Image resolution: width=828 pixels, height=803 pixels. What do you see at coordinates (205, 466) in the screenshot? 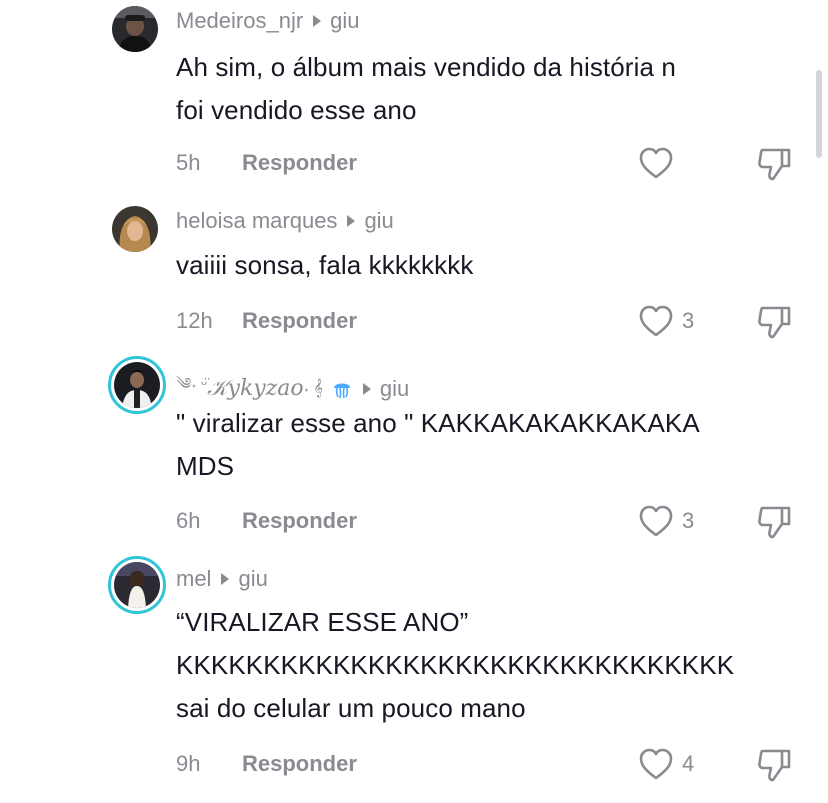
I see `comment-line: MDS` at bounding box center [205, 466].